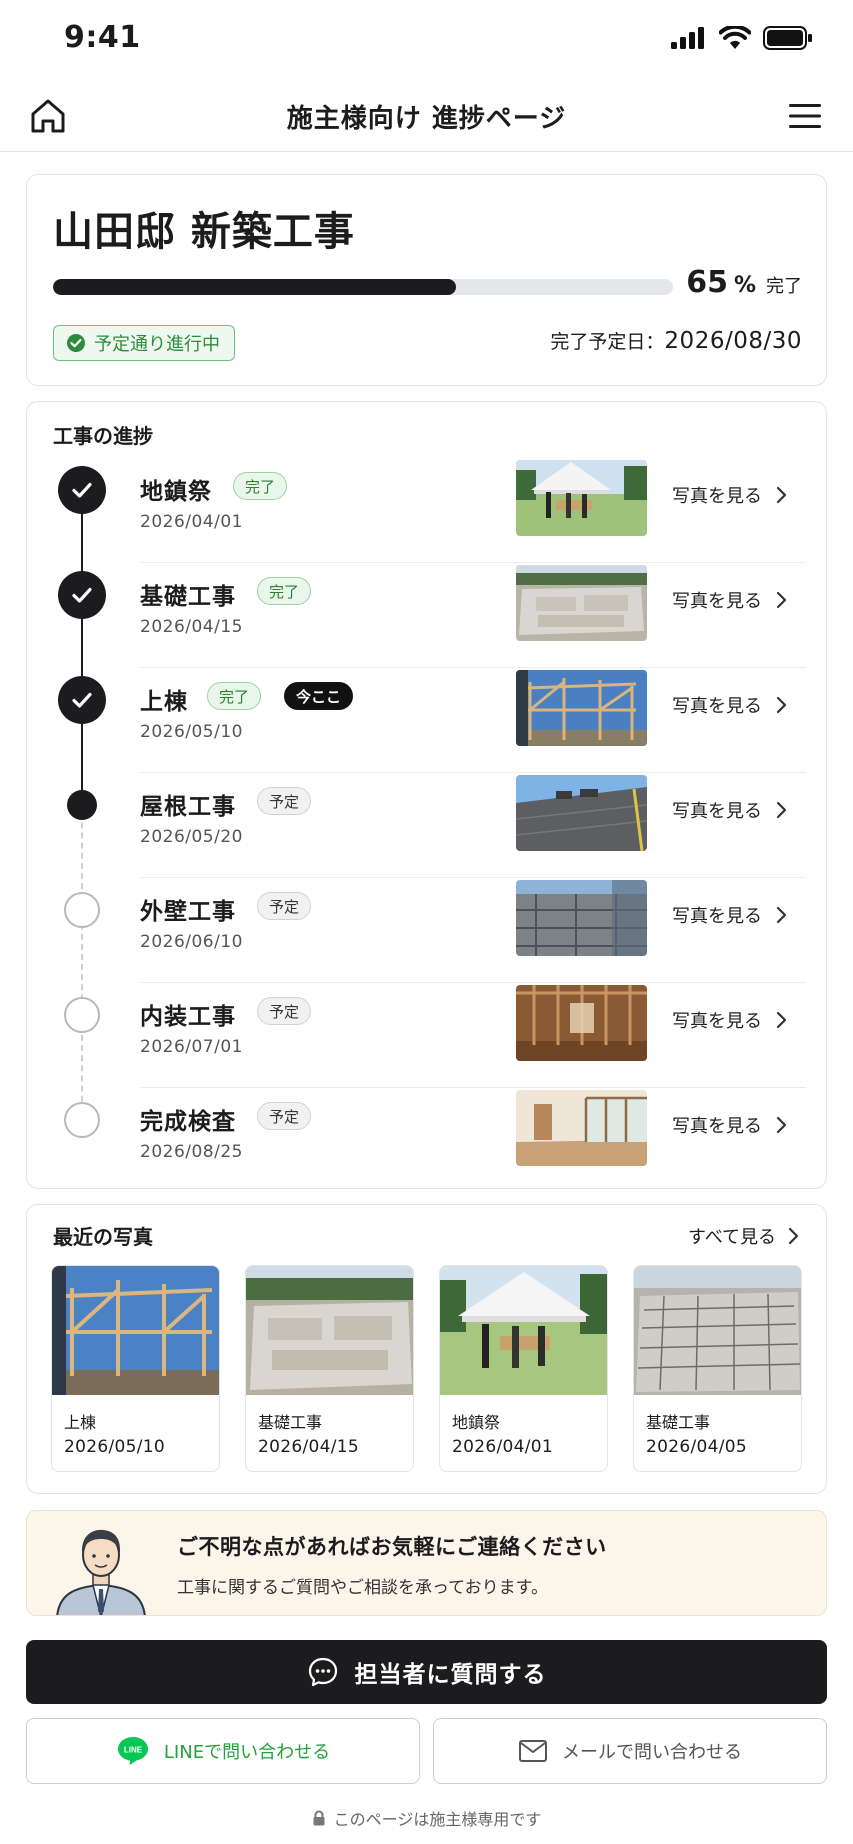 This screenshot has width=853, height=1844. Describe the element at coordinates (191, 522) in the screenshot. I see `step-date: 2026/04/01` at that location.